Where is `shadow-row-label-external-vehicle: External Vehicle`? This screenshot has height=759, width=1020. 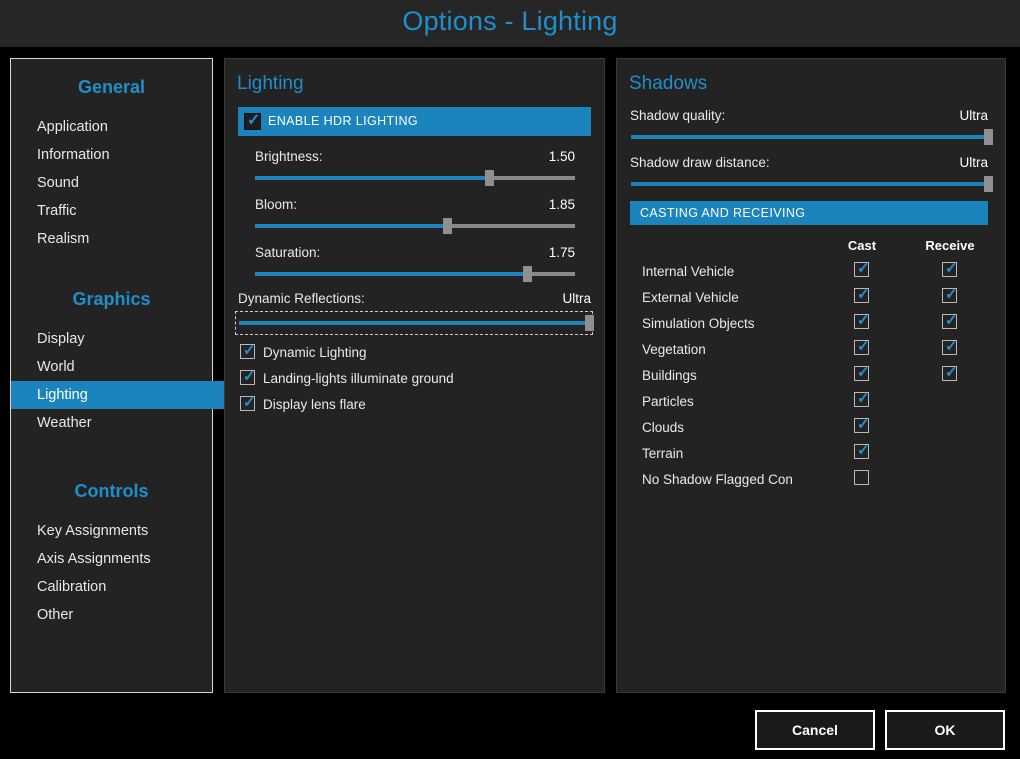 shadow-row-label-external-vehicle: External Vehicle is located at coordinates (690, 297).